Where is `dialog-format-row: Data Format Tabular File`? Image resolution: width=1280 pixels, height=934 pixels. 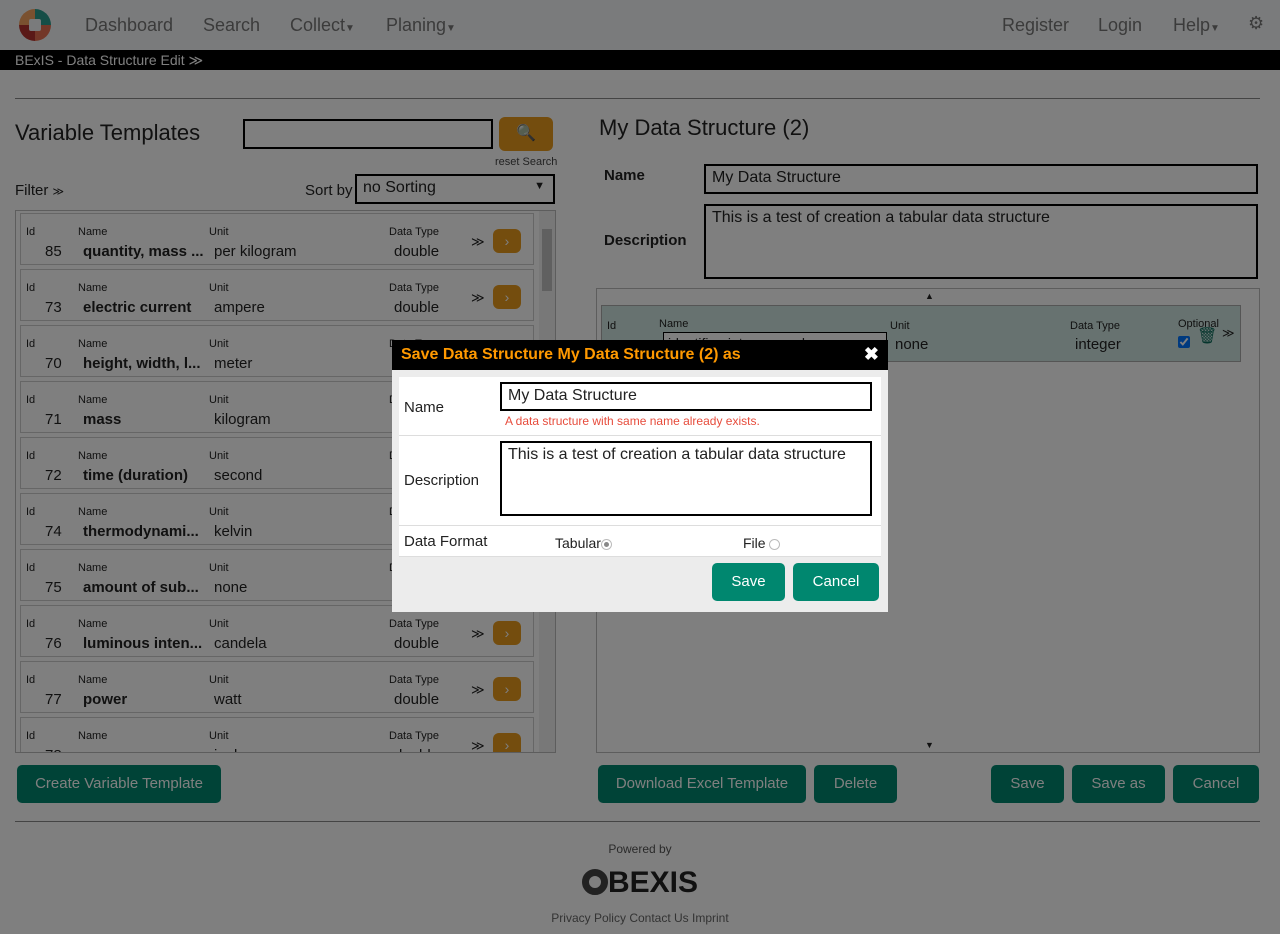
dialog-format-row: Data Format Tabular File is located at coordinates (640, 541).